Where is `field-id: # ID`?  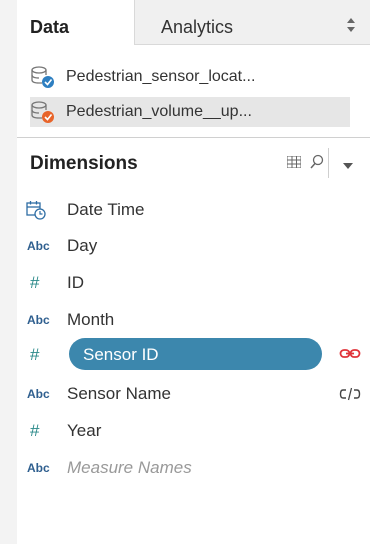 field-id: # ID is located at coordinates (193, 282).